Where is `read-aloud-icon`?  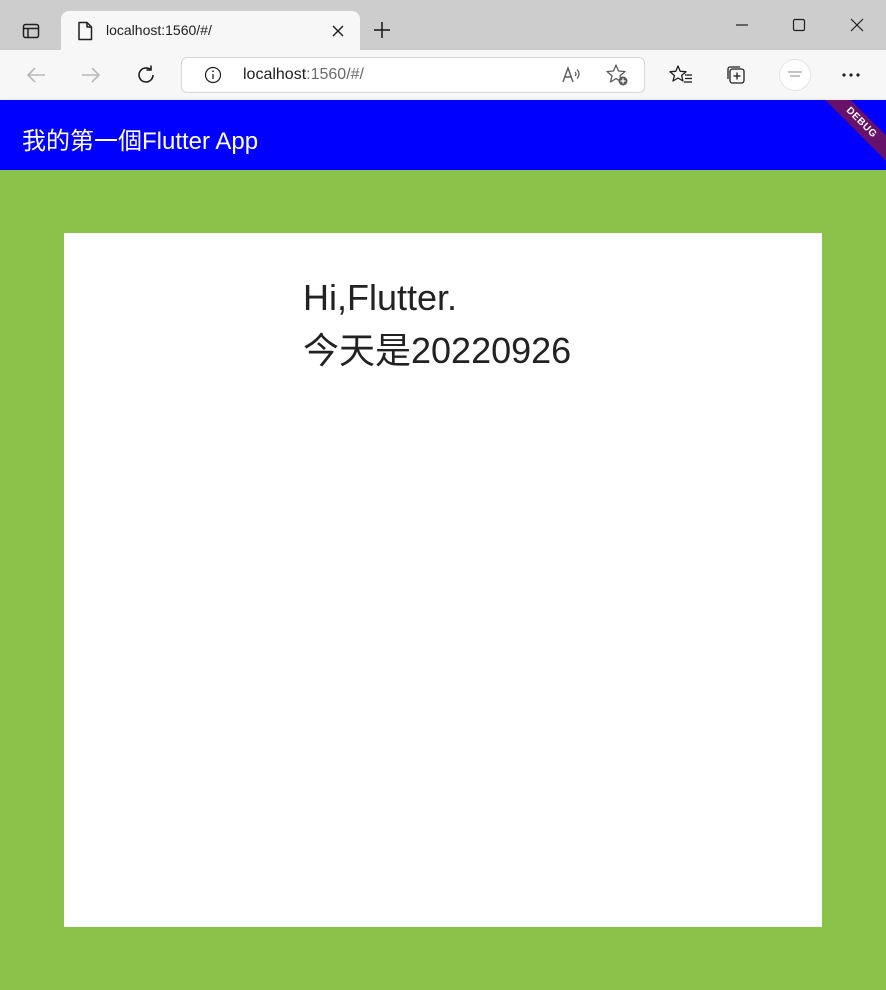 read-aloud-icon is located at coordinates (571, 74).